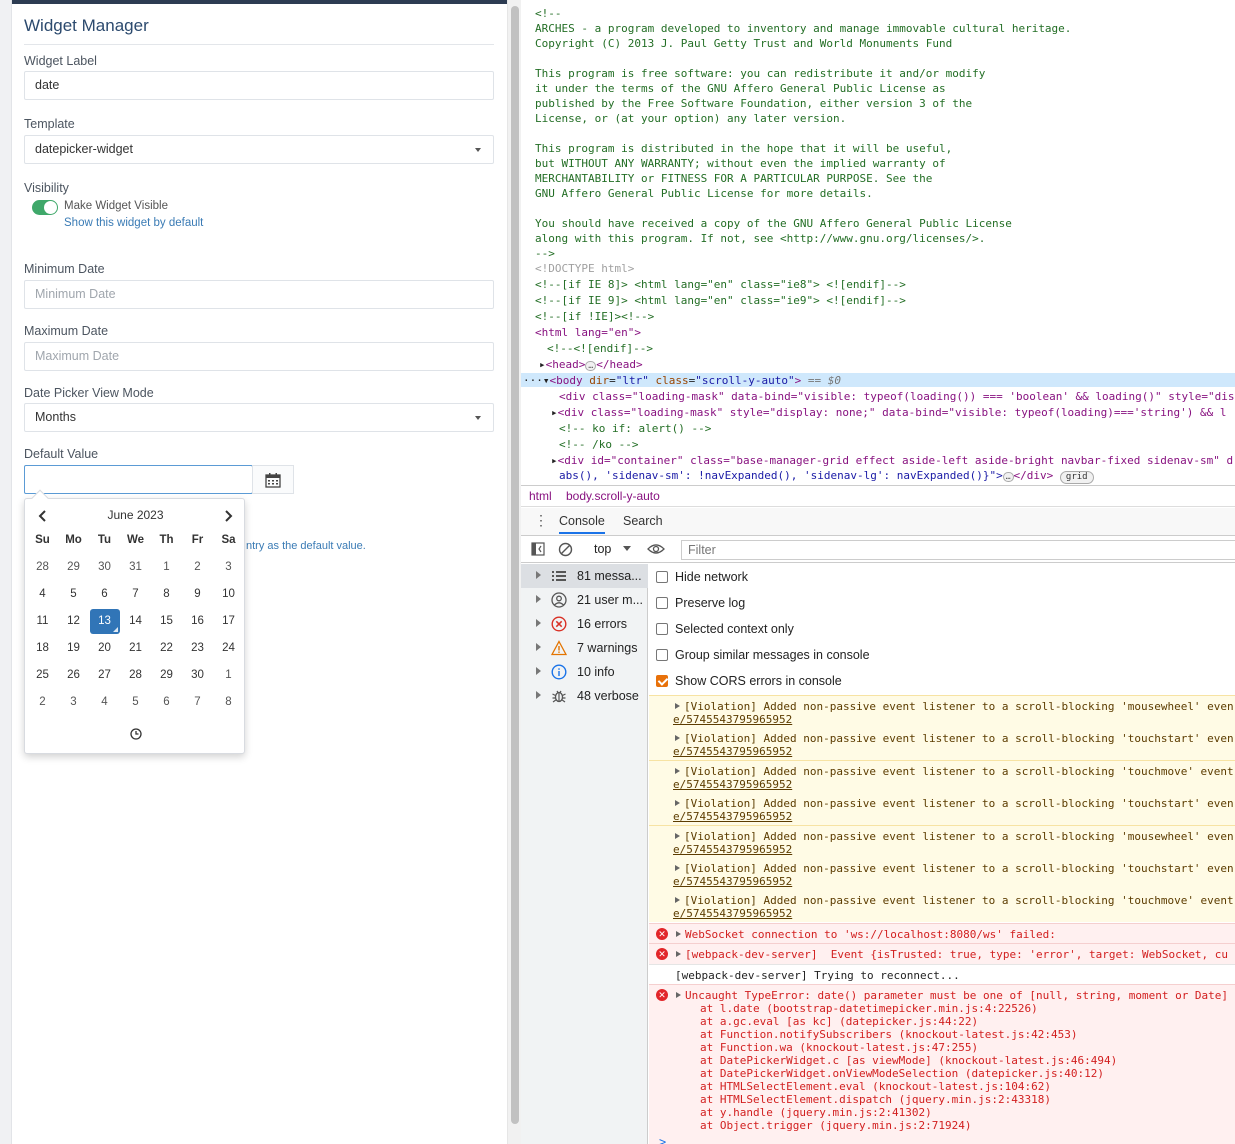  Describe the element at coordinates (941, 654) in the screenshot. I see `setting-group-similar-messages-in-console: Group similar messages in console` at that location.